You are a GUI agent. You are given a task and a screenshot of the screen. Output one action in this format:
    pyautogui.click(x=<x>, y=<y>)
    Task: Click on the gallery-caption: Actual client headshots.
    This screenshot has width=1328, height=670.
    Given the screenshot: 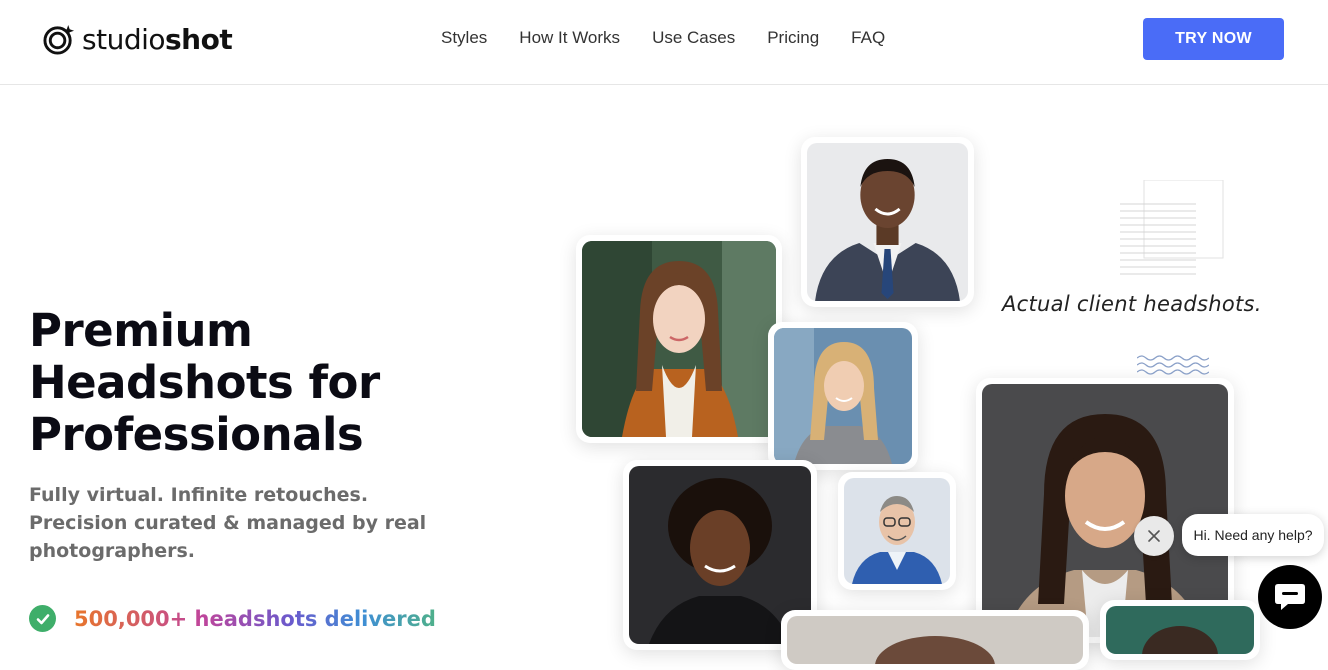 What is the action you would take?
    pyautogui.click(x=1132, y=304)
    